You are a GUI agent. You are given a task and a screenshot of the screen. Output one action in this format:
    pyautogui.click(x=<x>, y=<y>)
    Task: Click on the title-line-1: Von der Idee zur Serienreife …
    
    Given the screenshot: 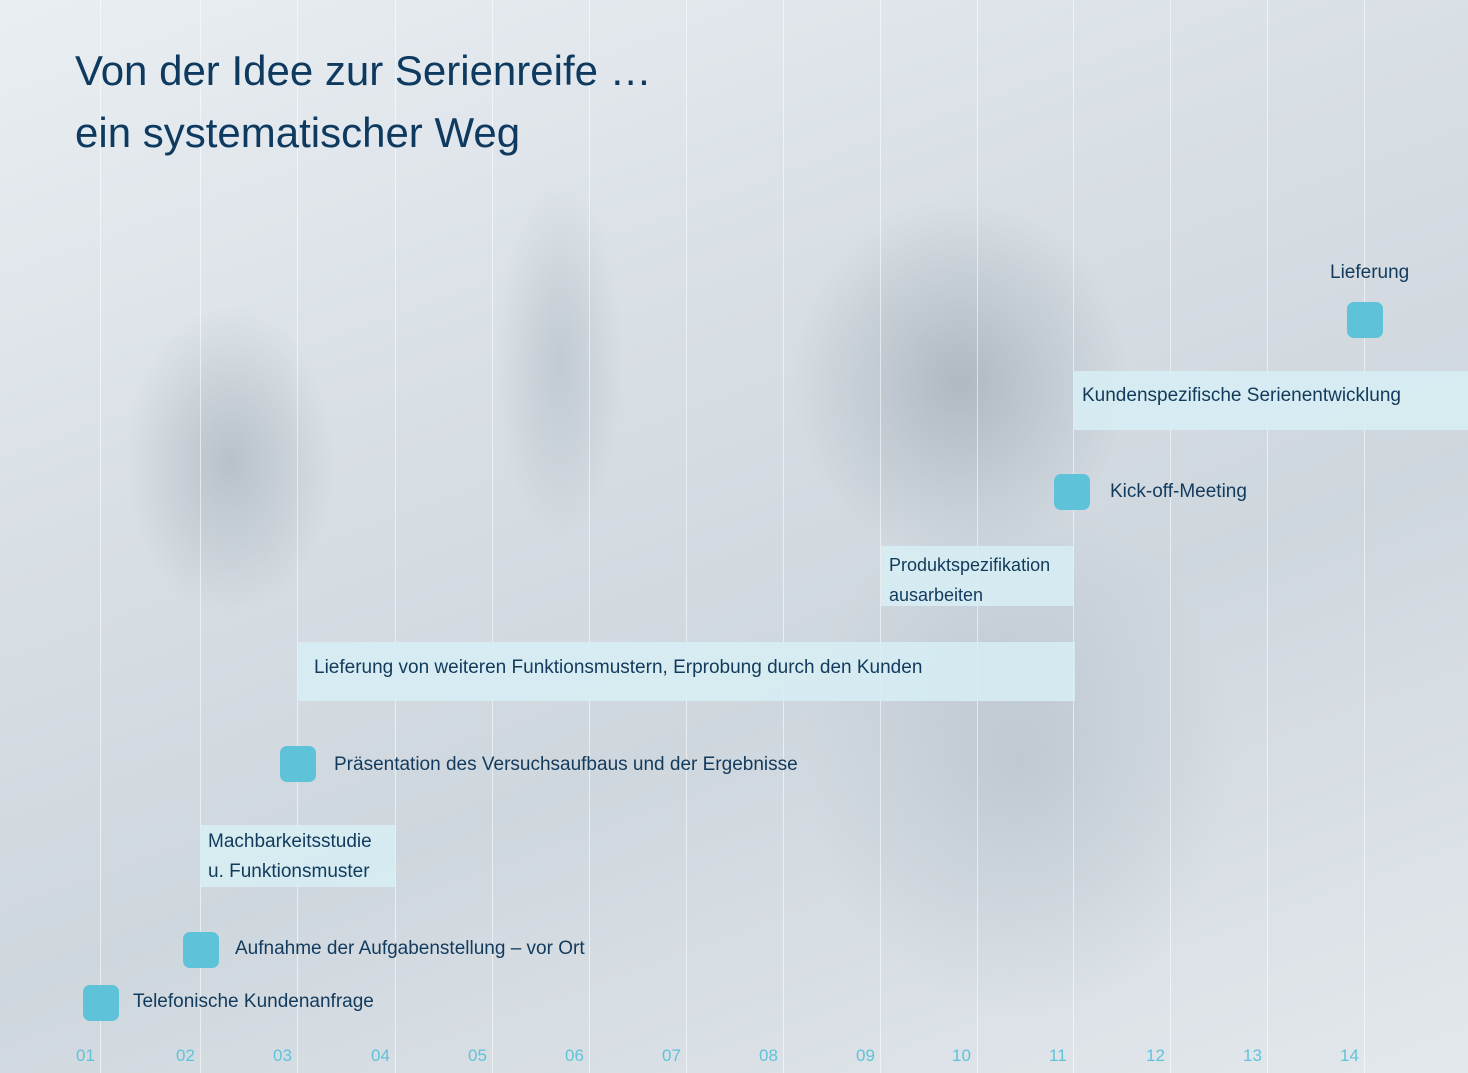 What is the action you would take?
    pyautogui.click(x=363, y=70)
    